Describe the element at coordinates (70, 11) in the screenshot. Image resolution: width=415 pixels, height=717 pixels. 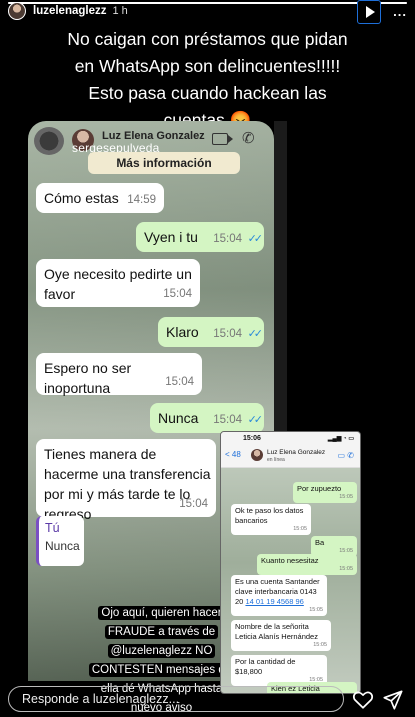
I see `story-username: luzelenaglezz` at that location.